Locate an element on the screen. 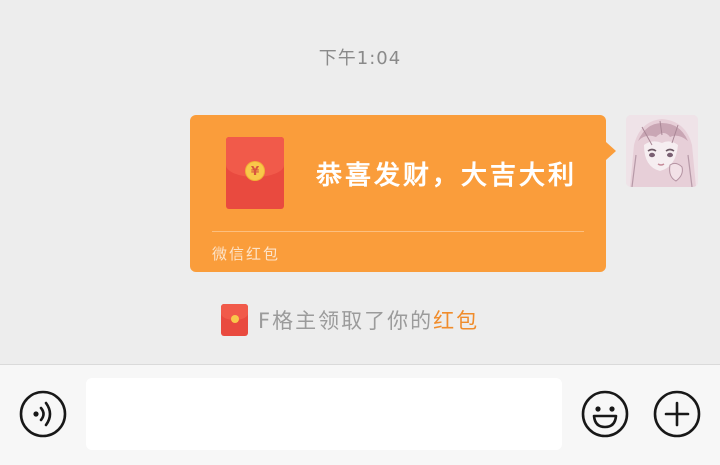 This screenshot has height=465, width=720. voice-button is located at coordinates (43, 414).